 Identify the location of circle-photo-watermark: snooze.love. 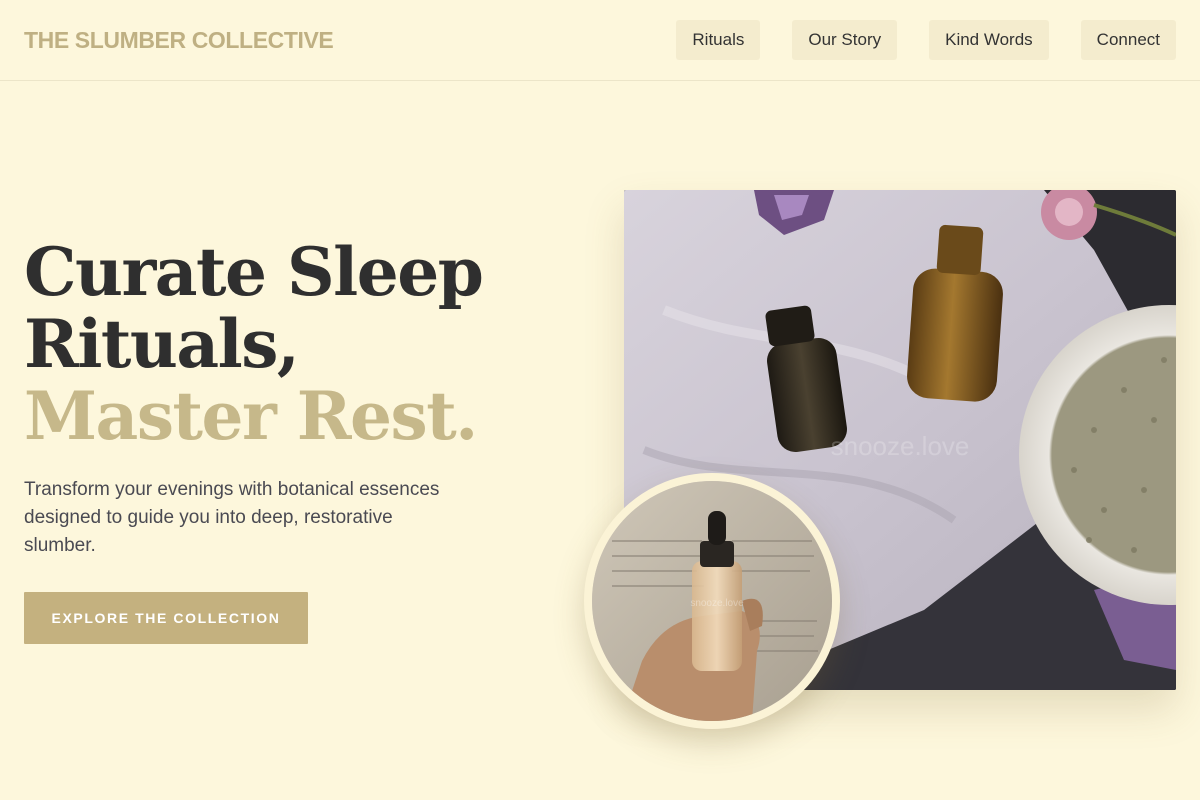
(717, 603).